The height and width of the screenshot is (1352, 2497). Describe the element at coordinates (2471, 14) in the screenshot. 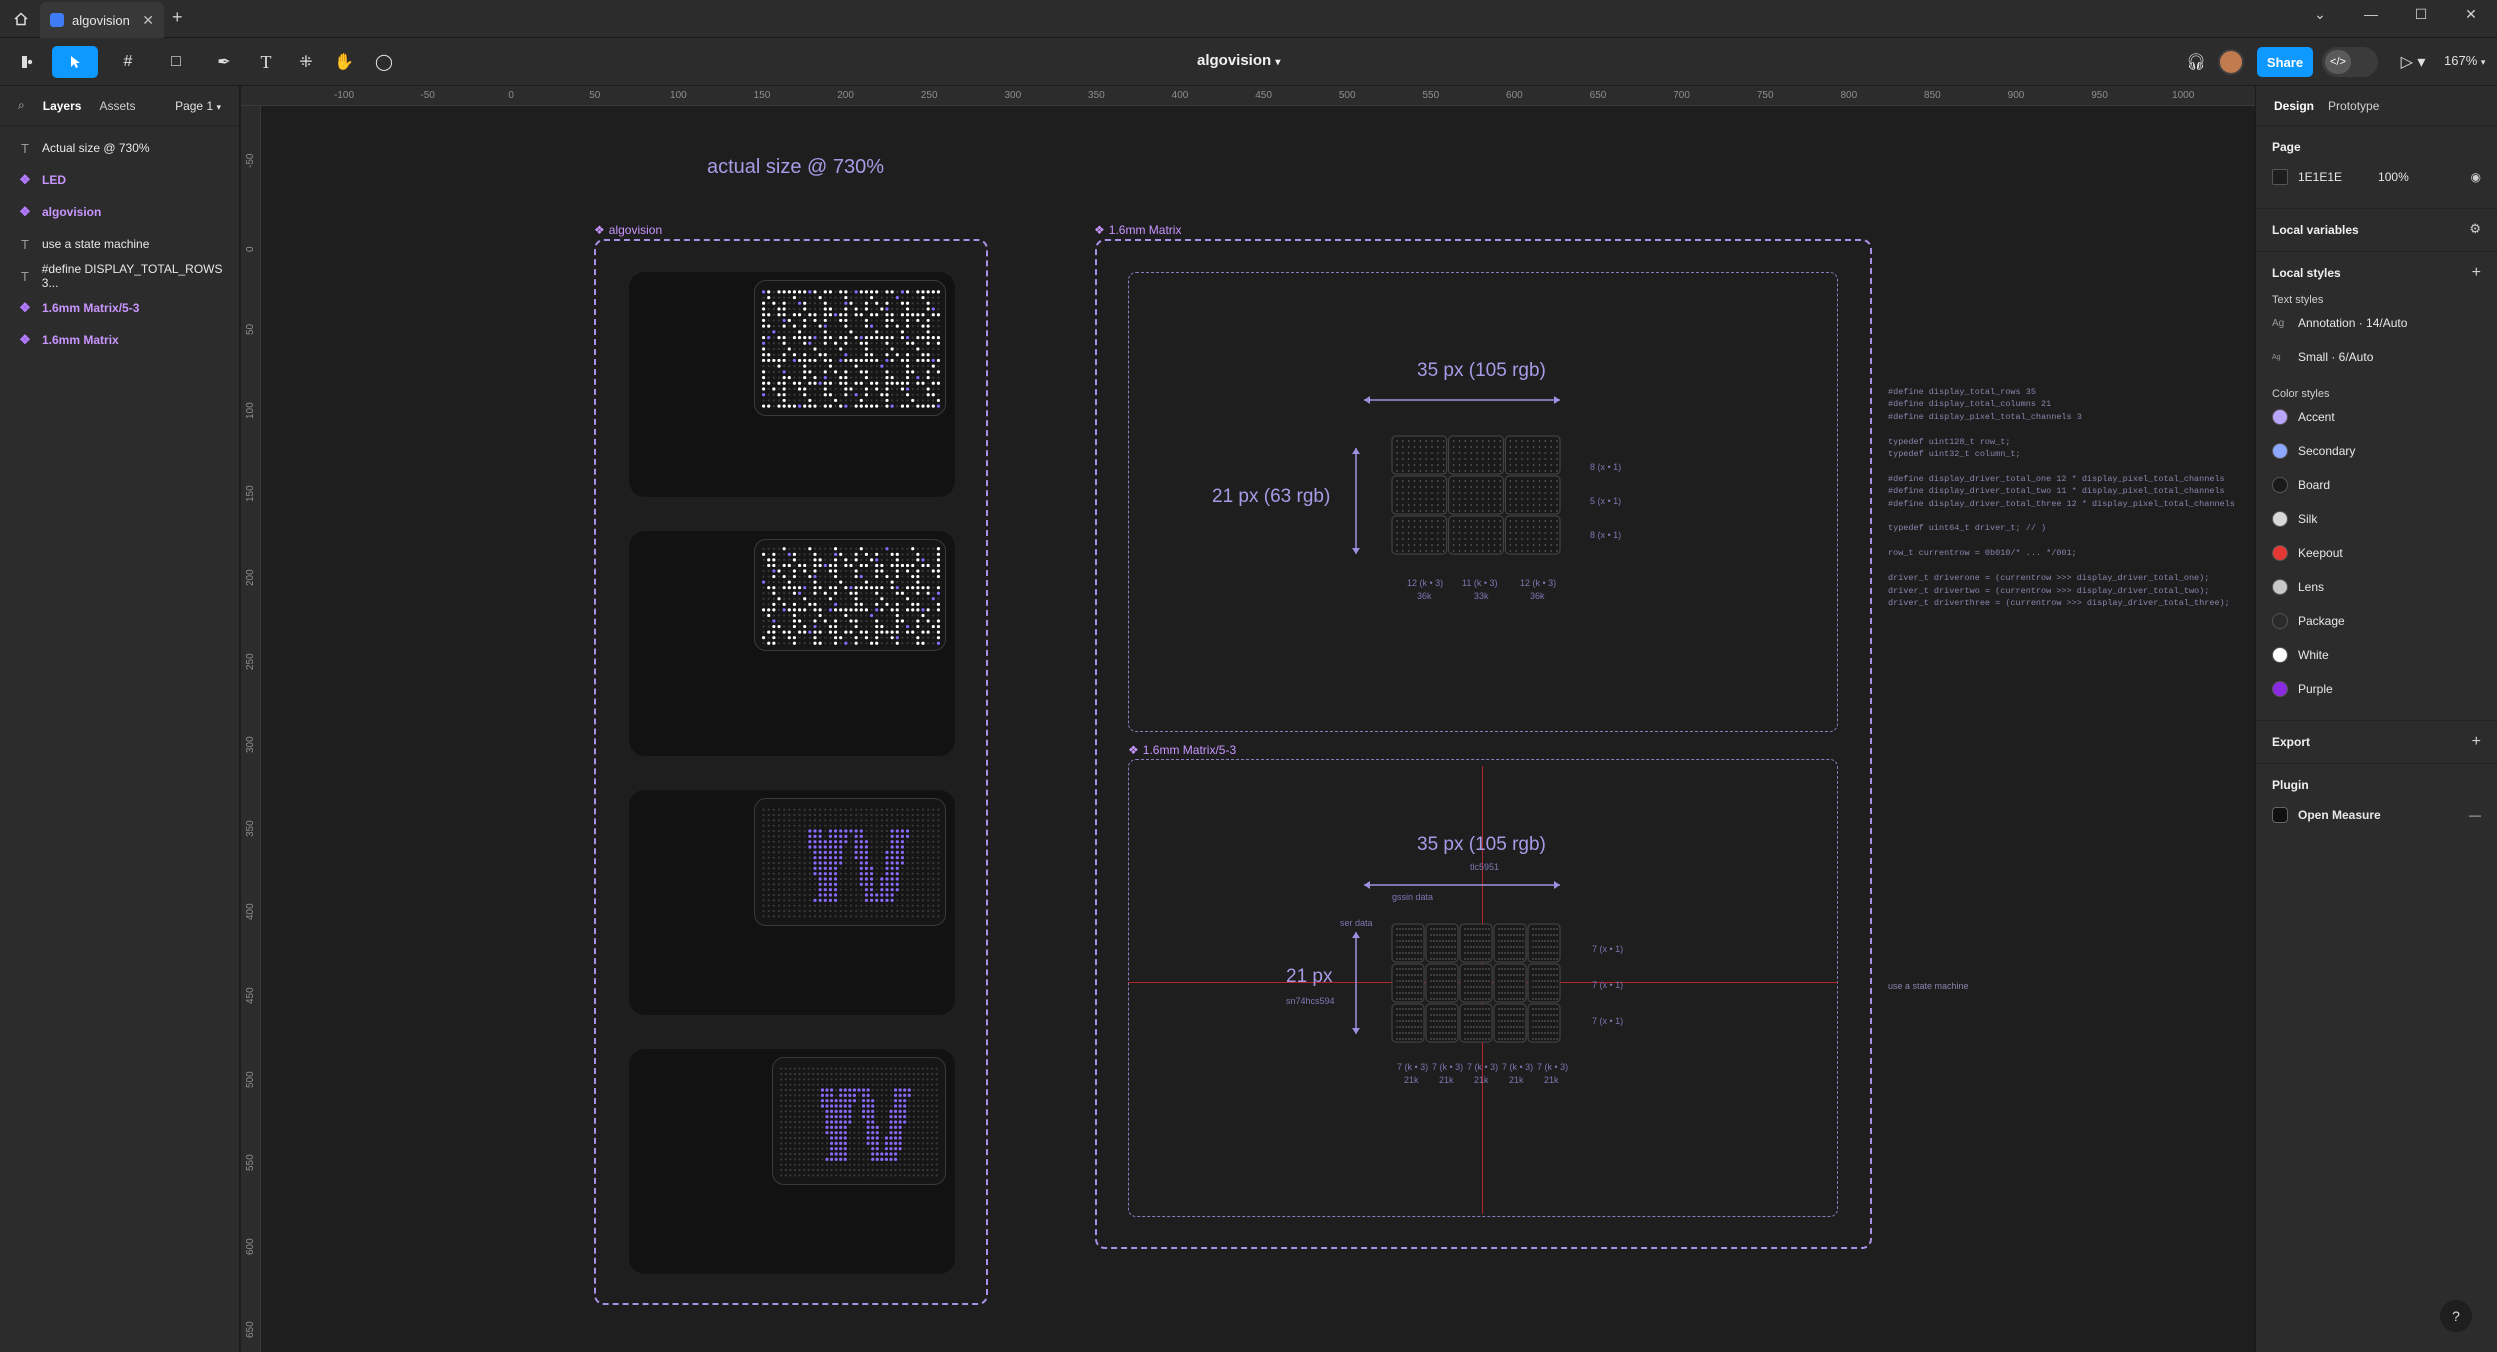

I see `close-window-icon: ✕` at that location.